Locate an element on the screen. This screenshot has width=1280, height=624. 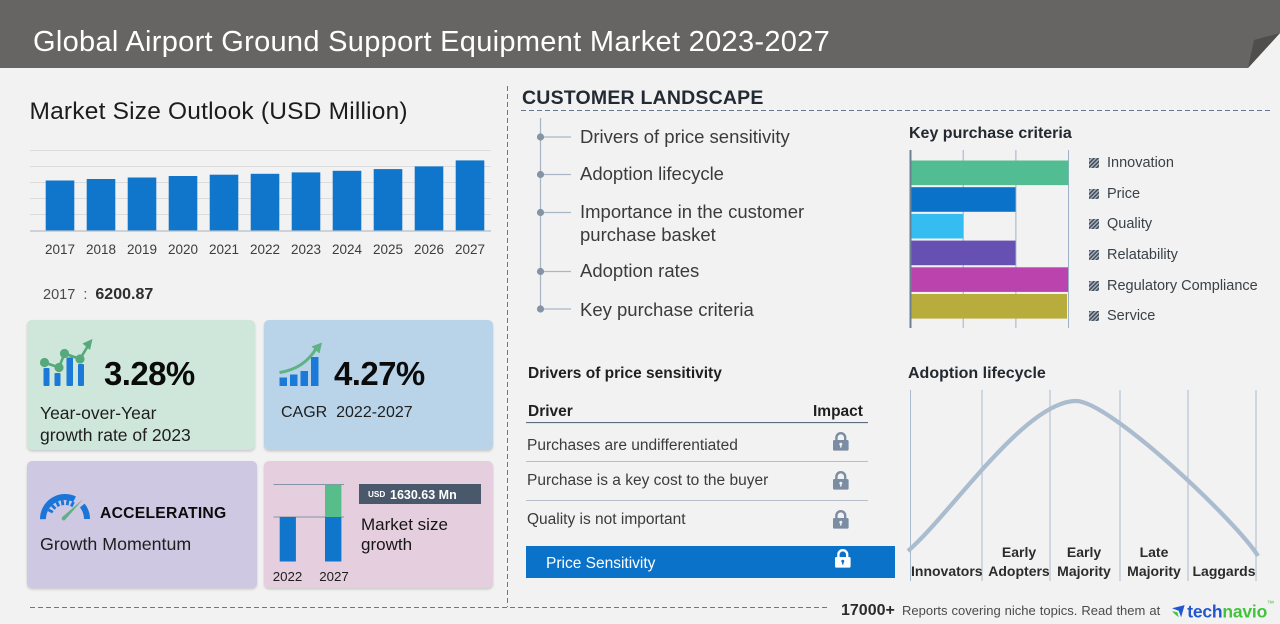
svg-text: 2022 is located at coordinates (265, 249).